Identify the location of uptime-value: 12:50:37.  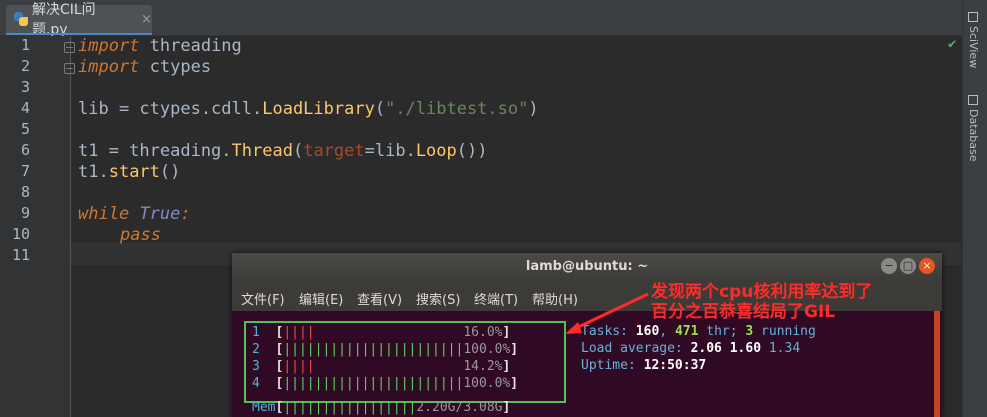
(675, 365).